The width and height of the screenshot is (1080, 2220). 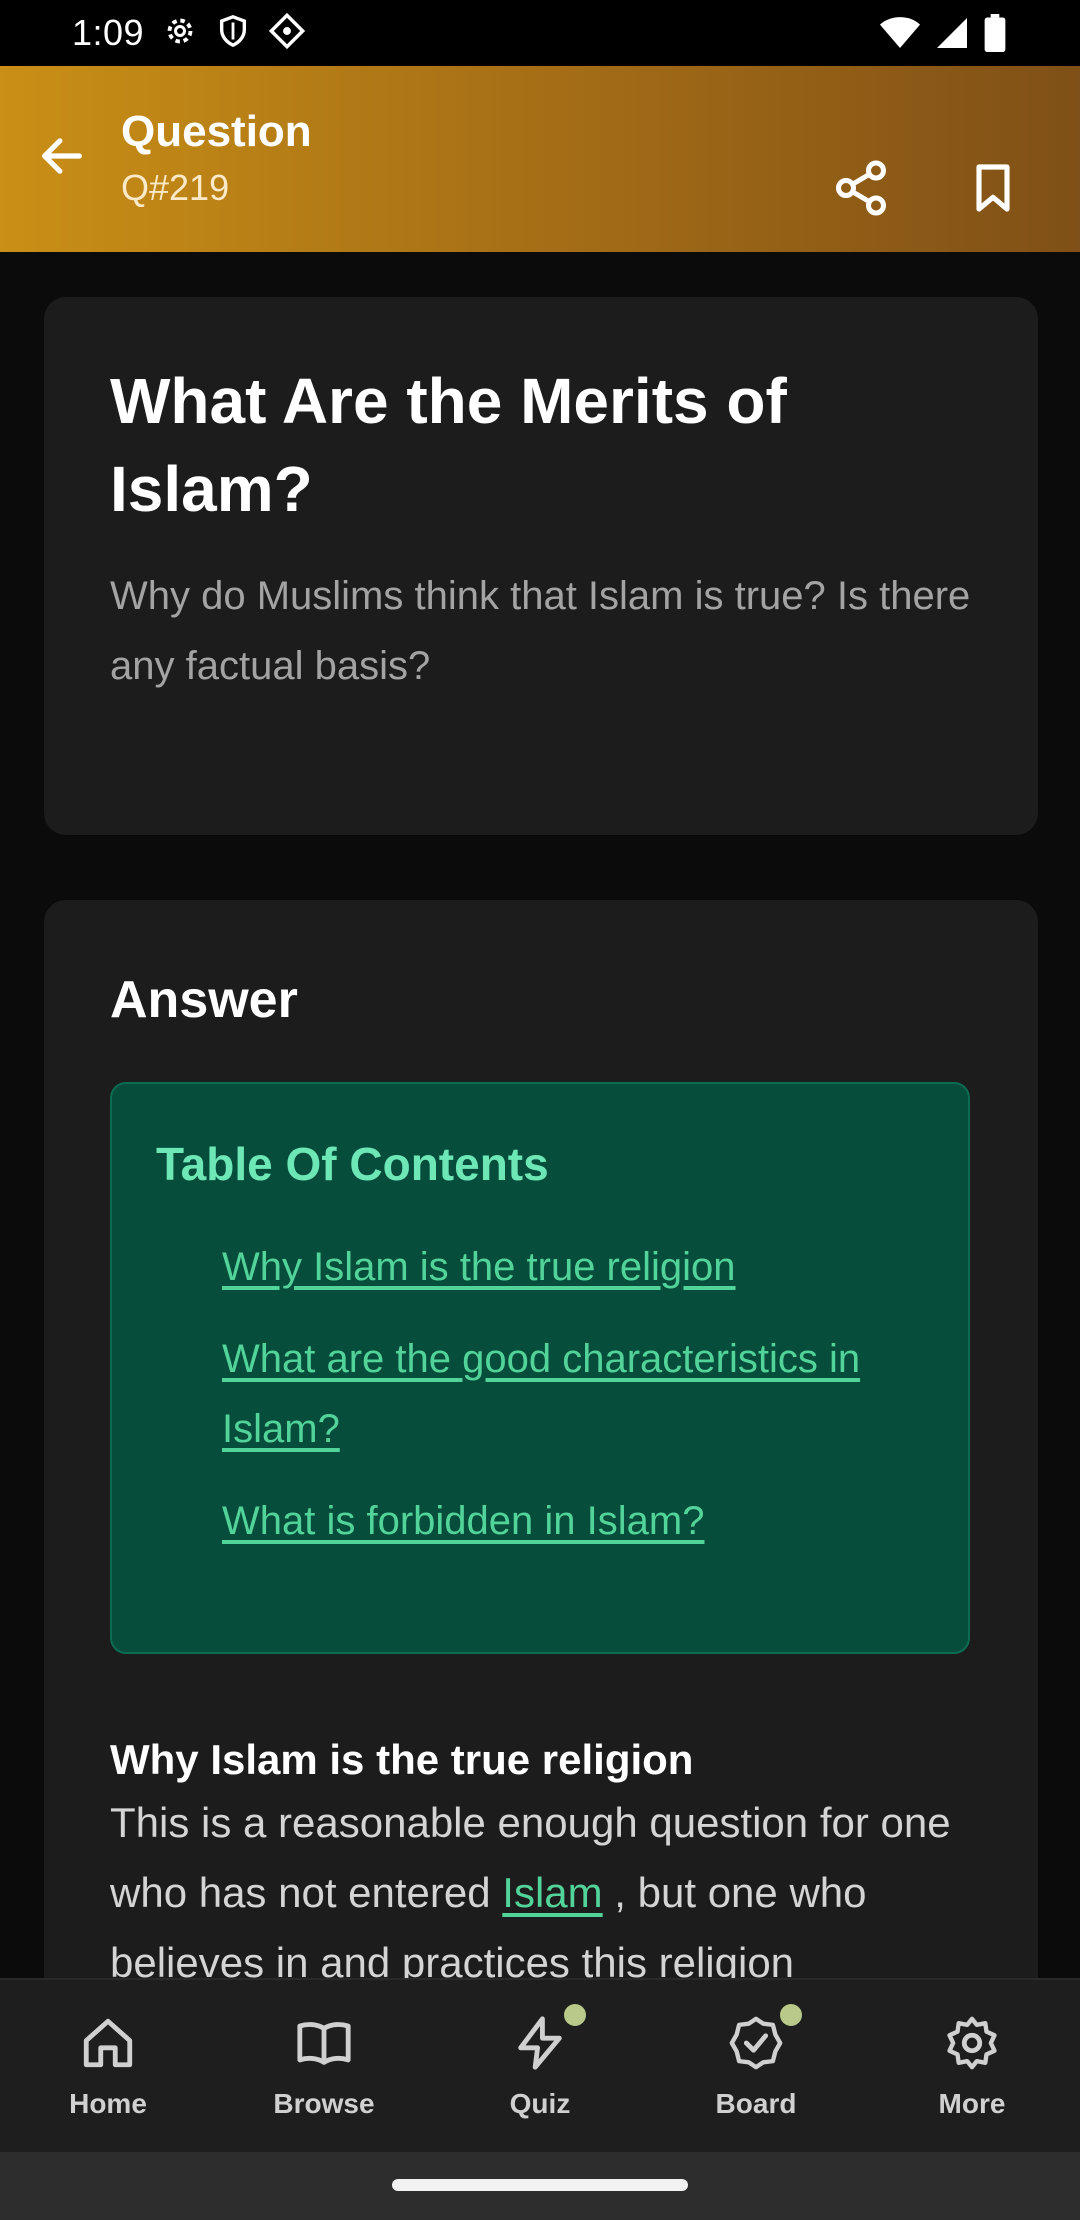 I want to click on bookmark-button, so click(x=993, y=188).